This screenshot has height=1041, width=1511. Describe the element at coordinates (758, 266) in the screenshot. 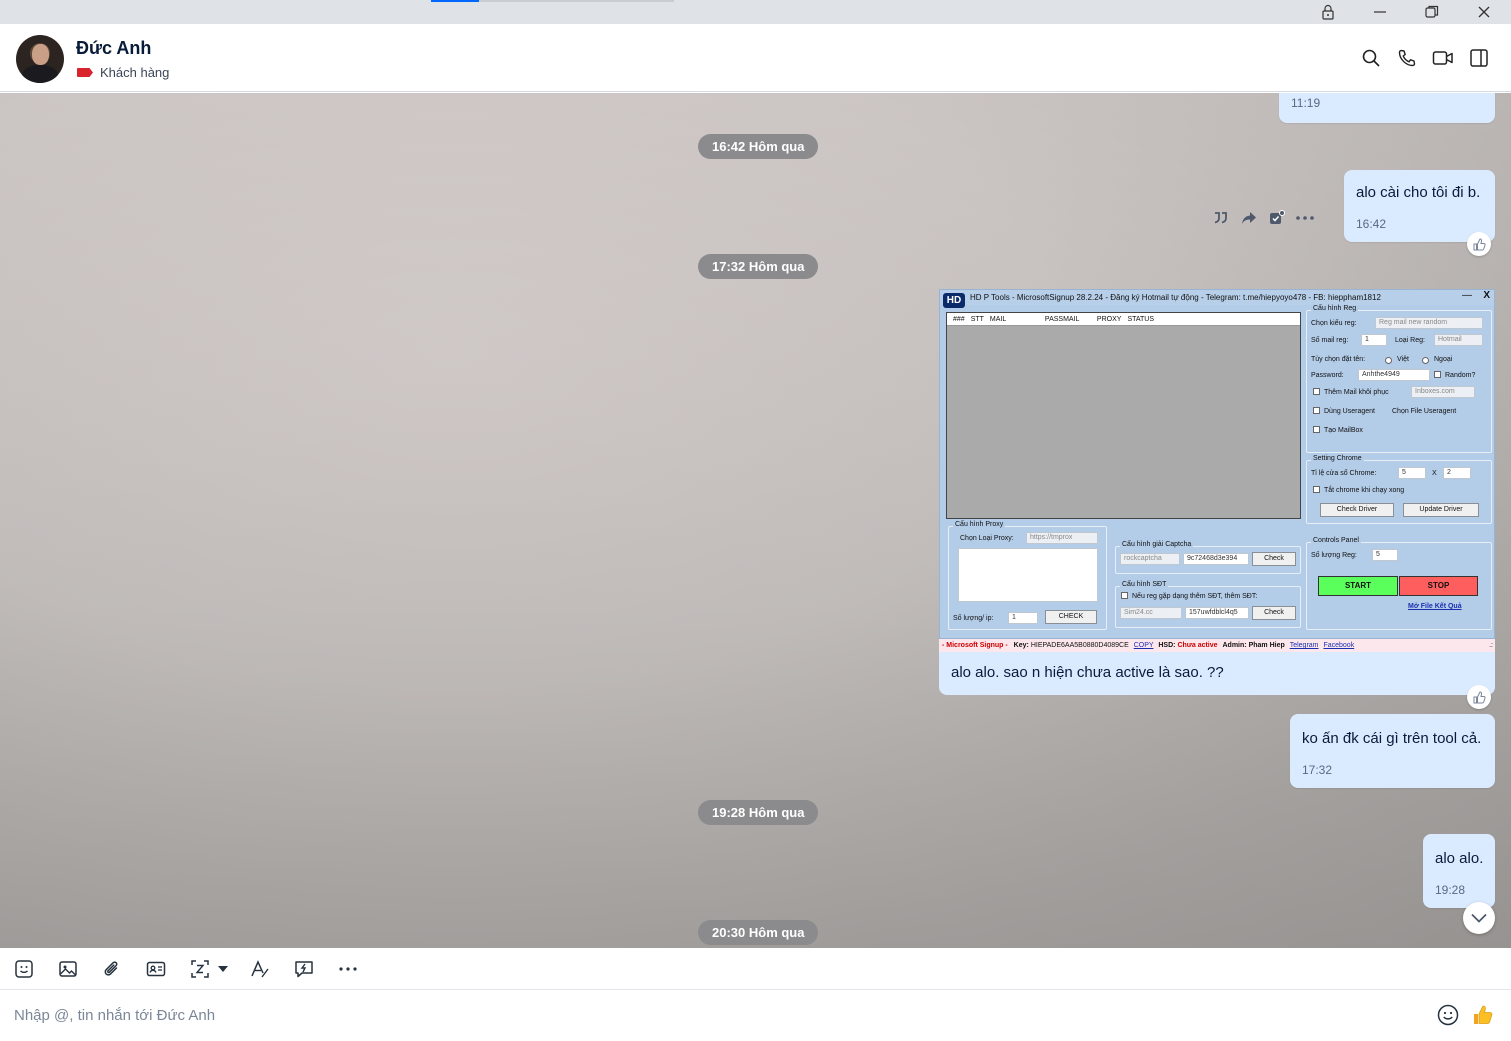

I see `time-separator: 17:32 Hôm qua` at that location.